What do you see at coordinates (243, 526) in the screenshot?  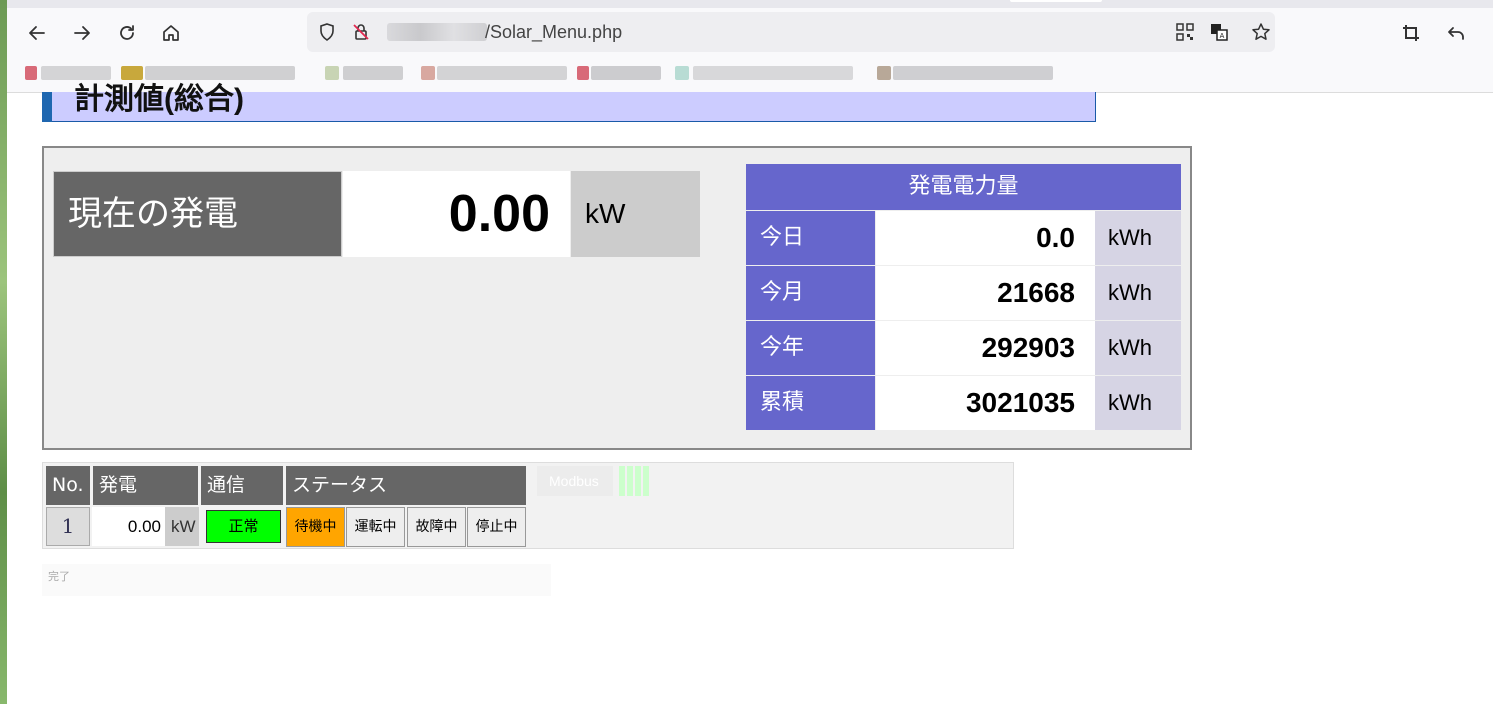 I see `comm-status-badge: 正常` at bounding box center [243, 526].